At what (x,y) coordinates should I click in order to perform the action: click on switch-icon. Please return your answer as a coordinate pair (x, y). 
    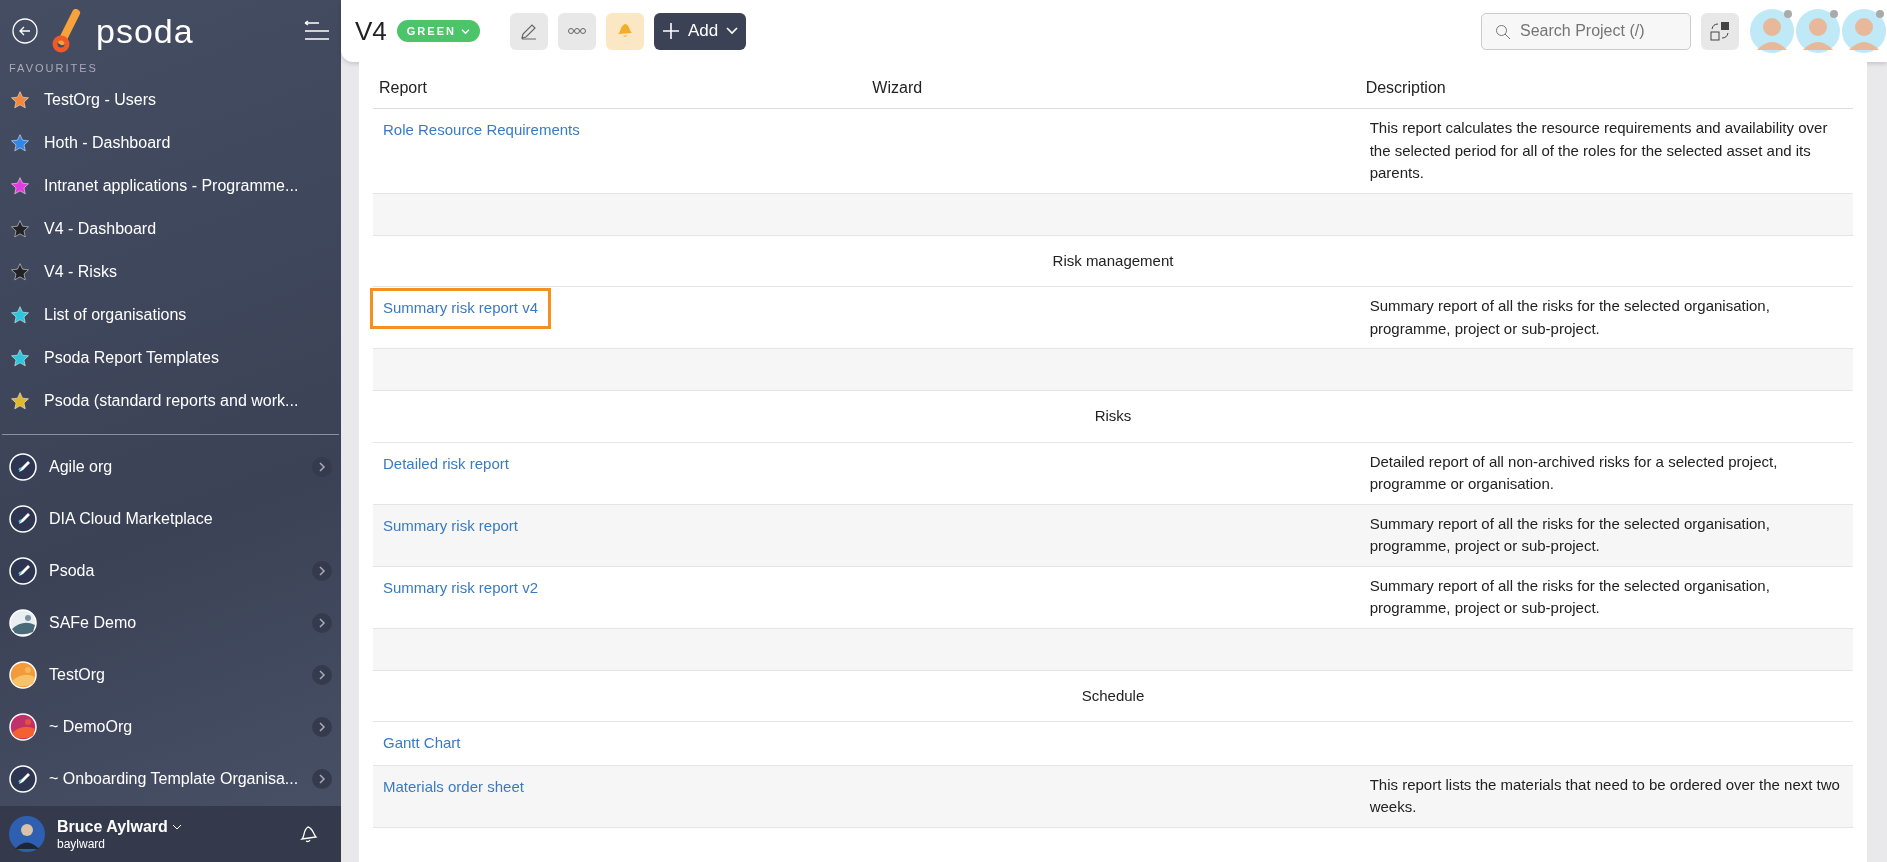
    Looking at the image, I should click on (1720, 31).